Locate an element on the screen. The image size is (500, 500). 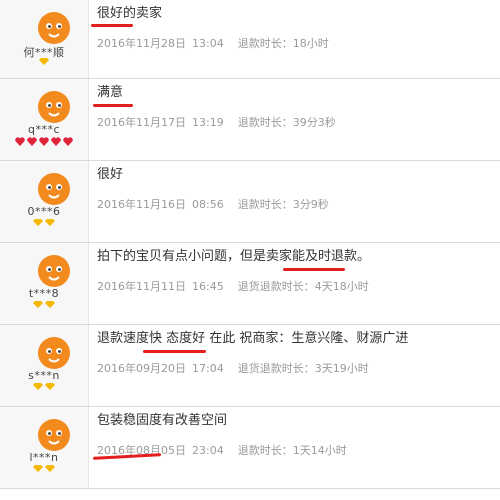
refund-duration: 39分3秒 is located at coordinates (314, 122).